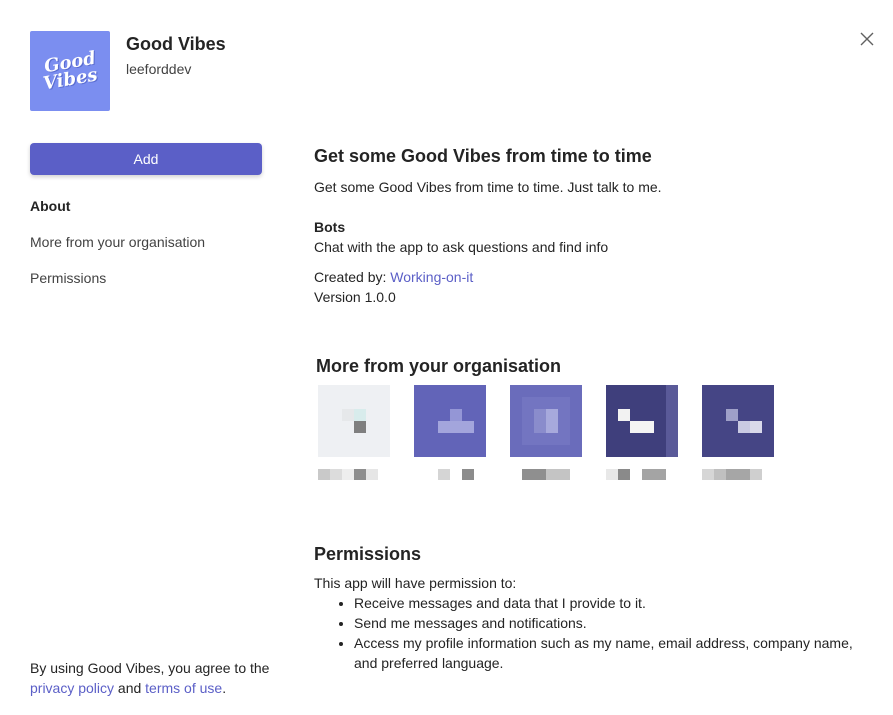 The image size is (893, 715). What do you see at coordinates (609, 623) in the screenshot?
I see `permission-item: Send me messages and notifications.` at bounding box center [609, 623].